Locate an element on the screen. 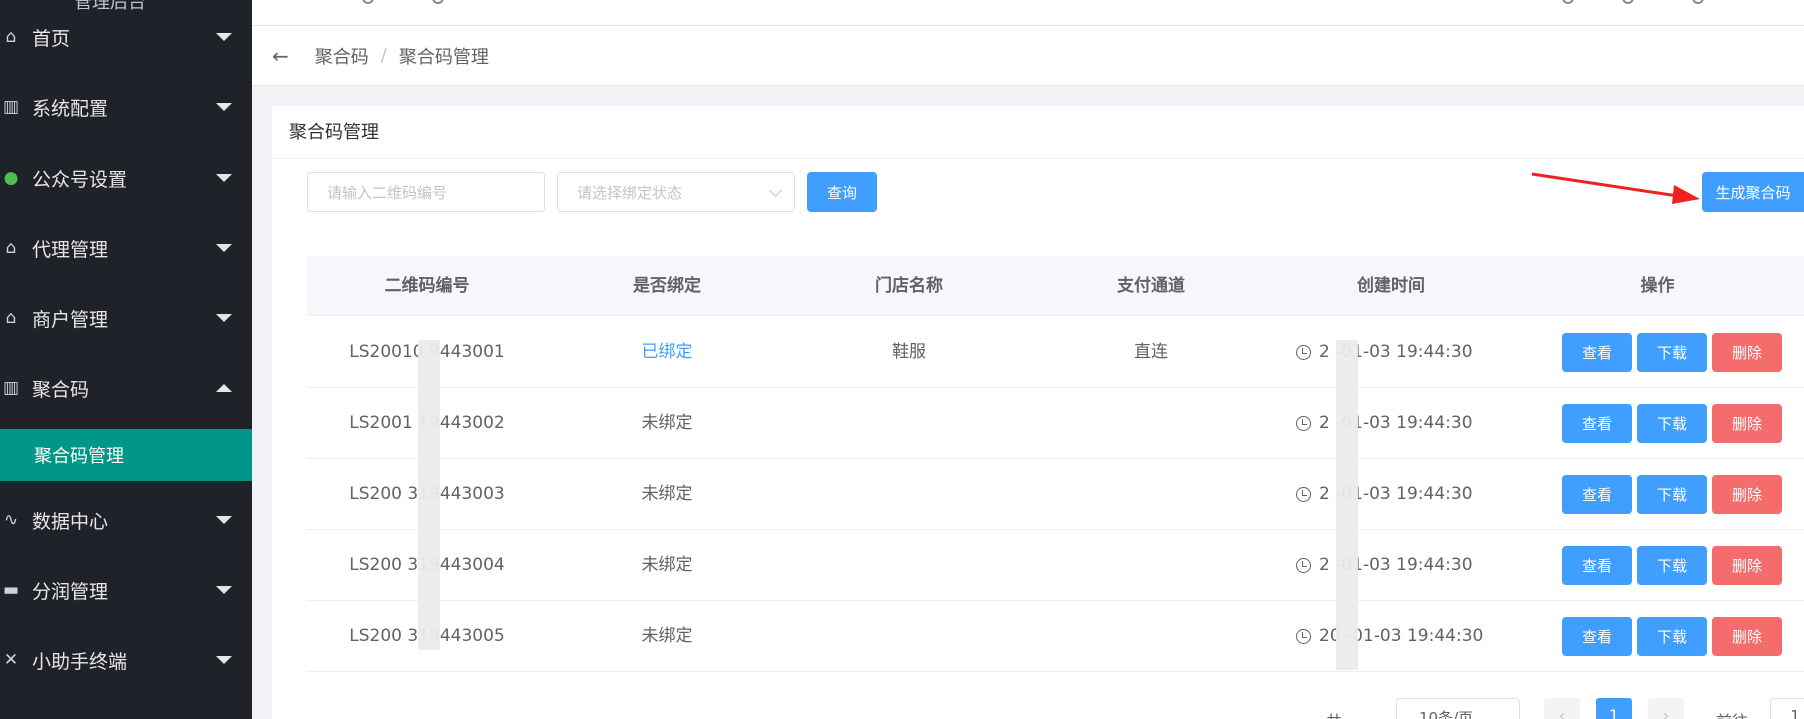 This screenshot has width=1804, height=719. qrcode-number-input: 请输入二维码编号 is located at coordinates (426, 192).